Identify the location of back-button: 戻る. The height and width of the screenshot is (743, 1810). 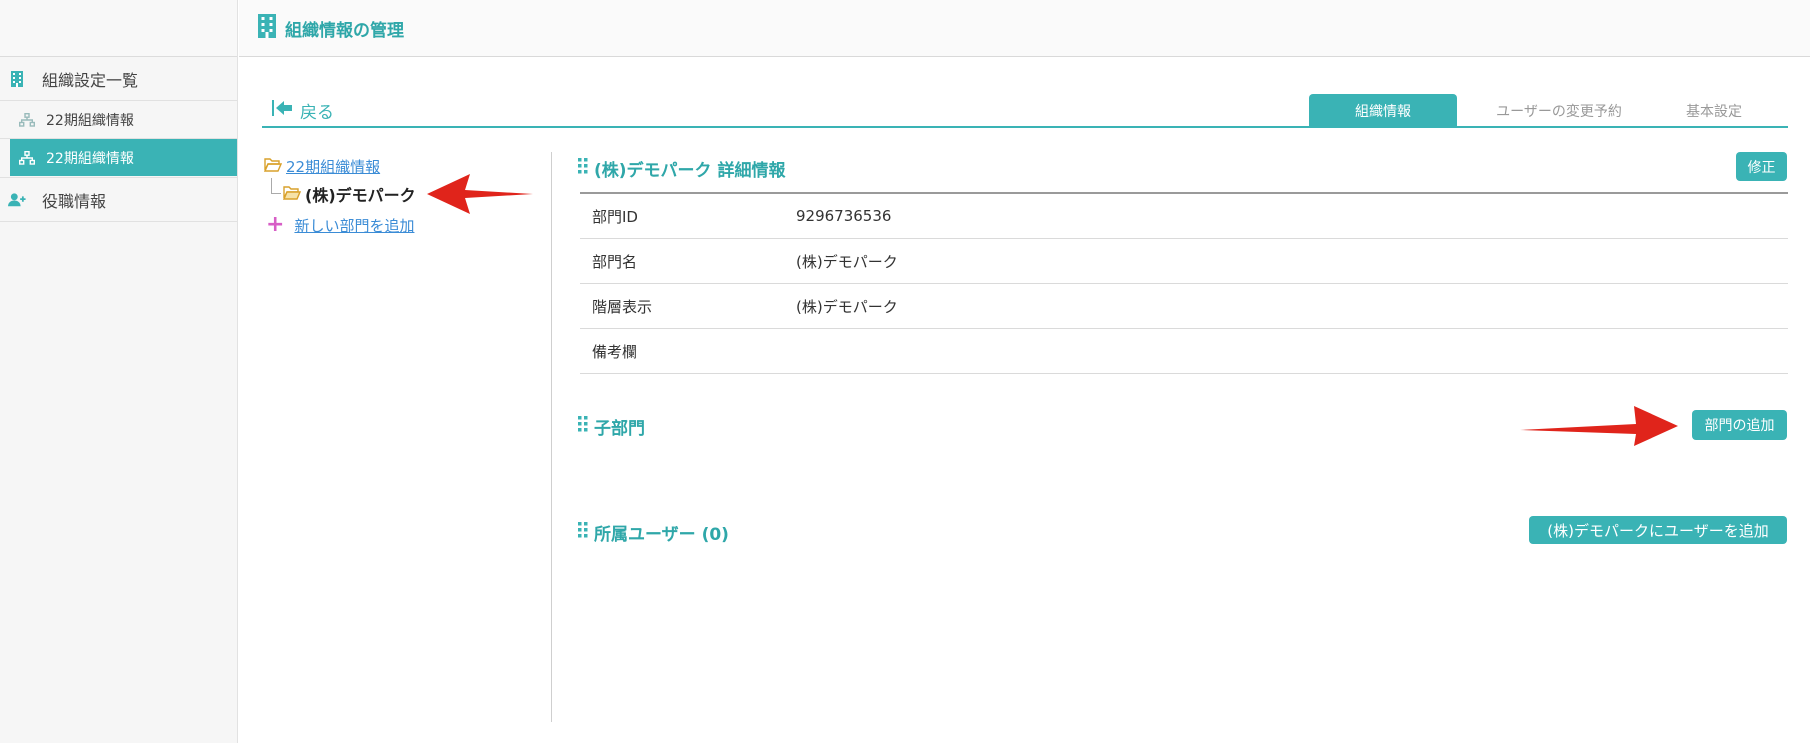
(303, 110).